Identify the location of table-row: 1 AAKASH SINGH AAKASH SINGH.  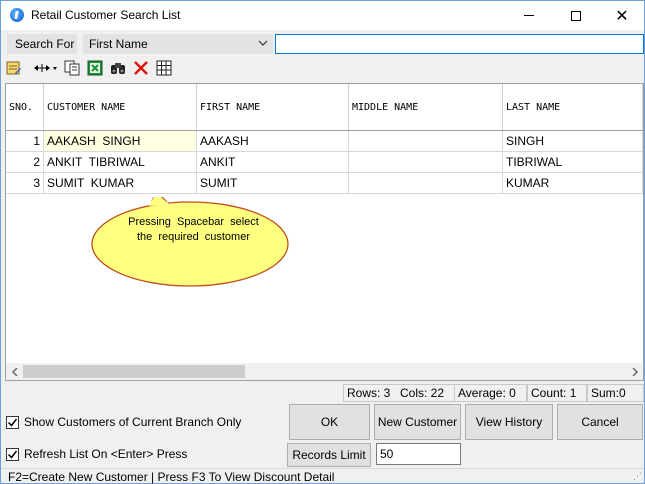
(324, 141).